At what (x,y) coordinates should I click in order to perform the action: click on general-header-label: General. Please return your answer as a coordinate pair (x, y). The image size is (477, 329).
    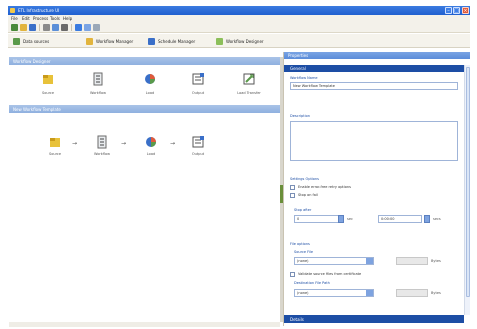
    Looking at the image, I should click on (298, 68).